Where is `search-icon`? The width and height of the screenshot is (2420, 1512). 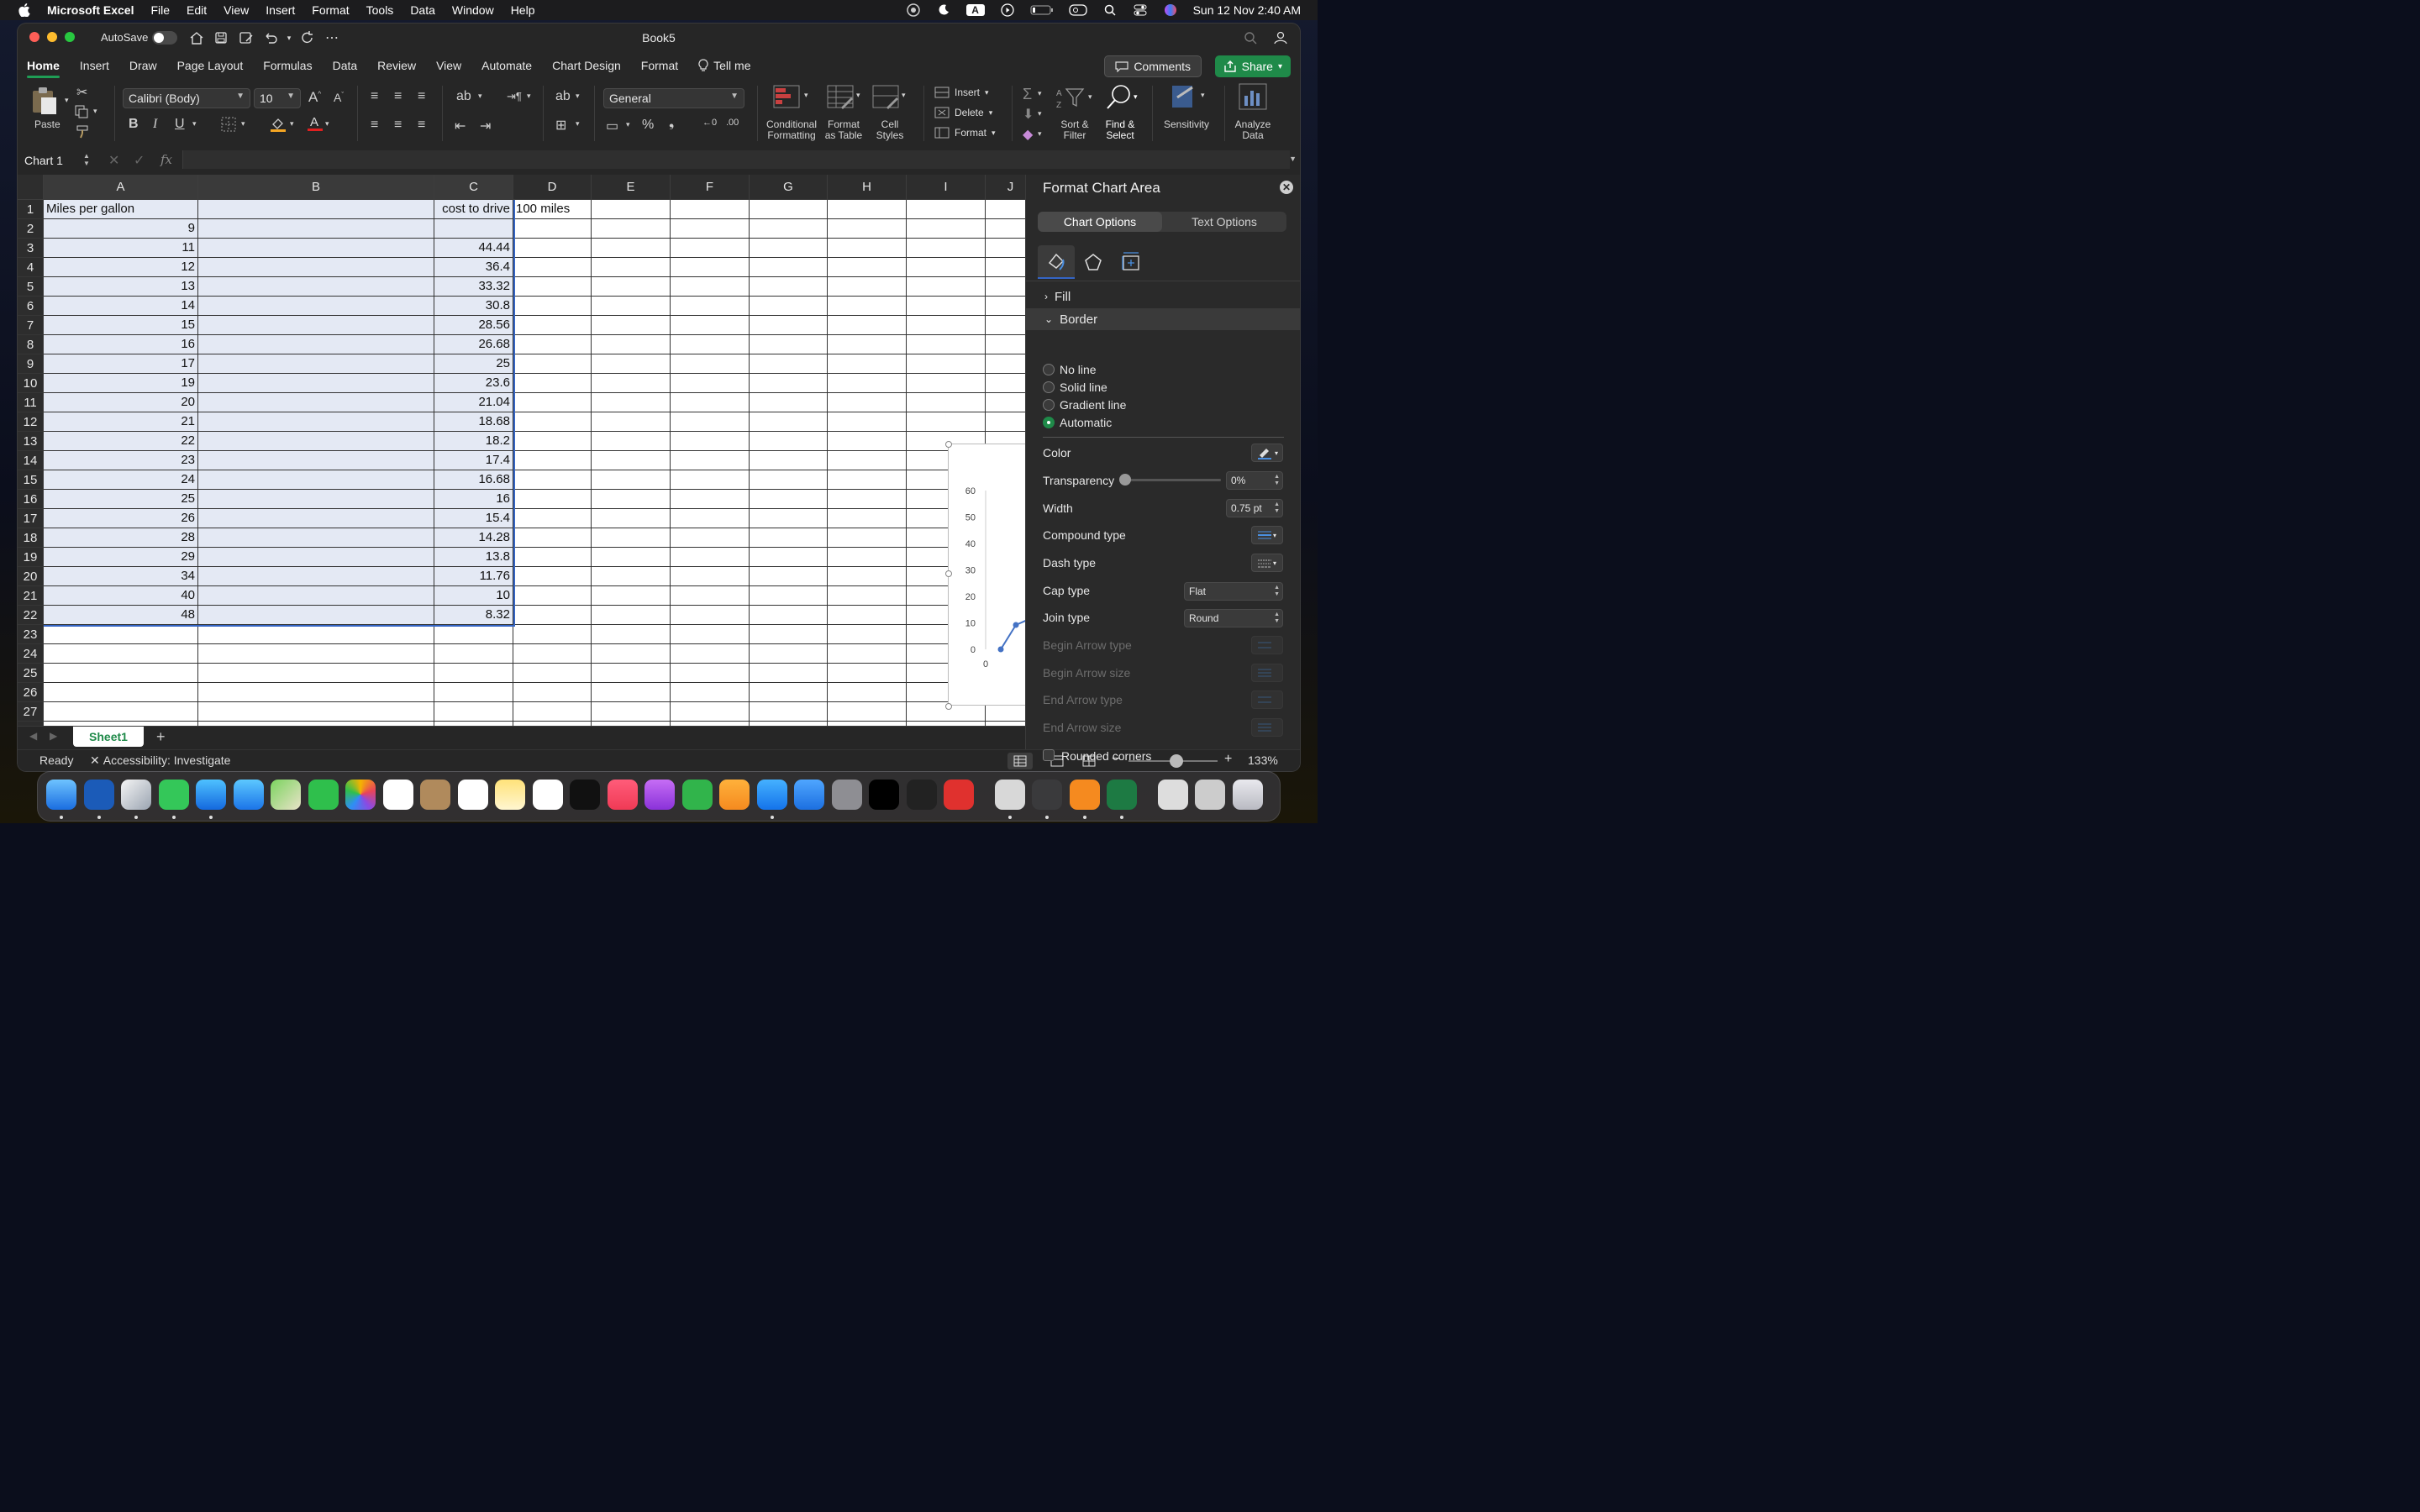 search-icon is located at coordinates (1251, 38).